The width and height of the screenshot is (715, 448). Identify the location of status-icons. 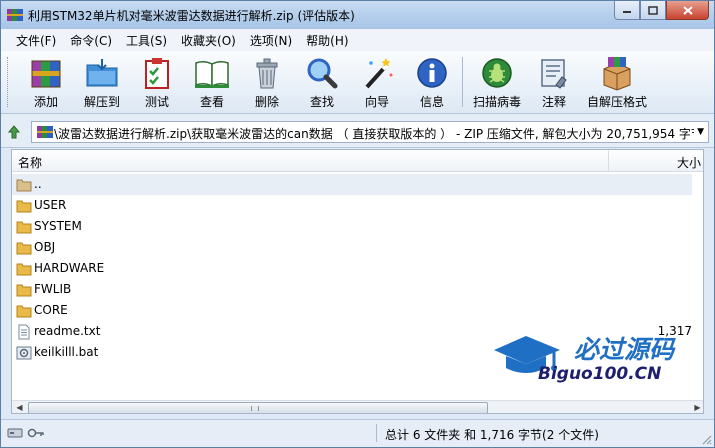
(26, 433).